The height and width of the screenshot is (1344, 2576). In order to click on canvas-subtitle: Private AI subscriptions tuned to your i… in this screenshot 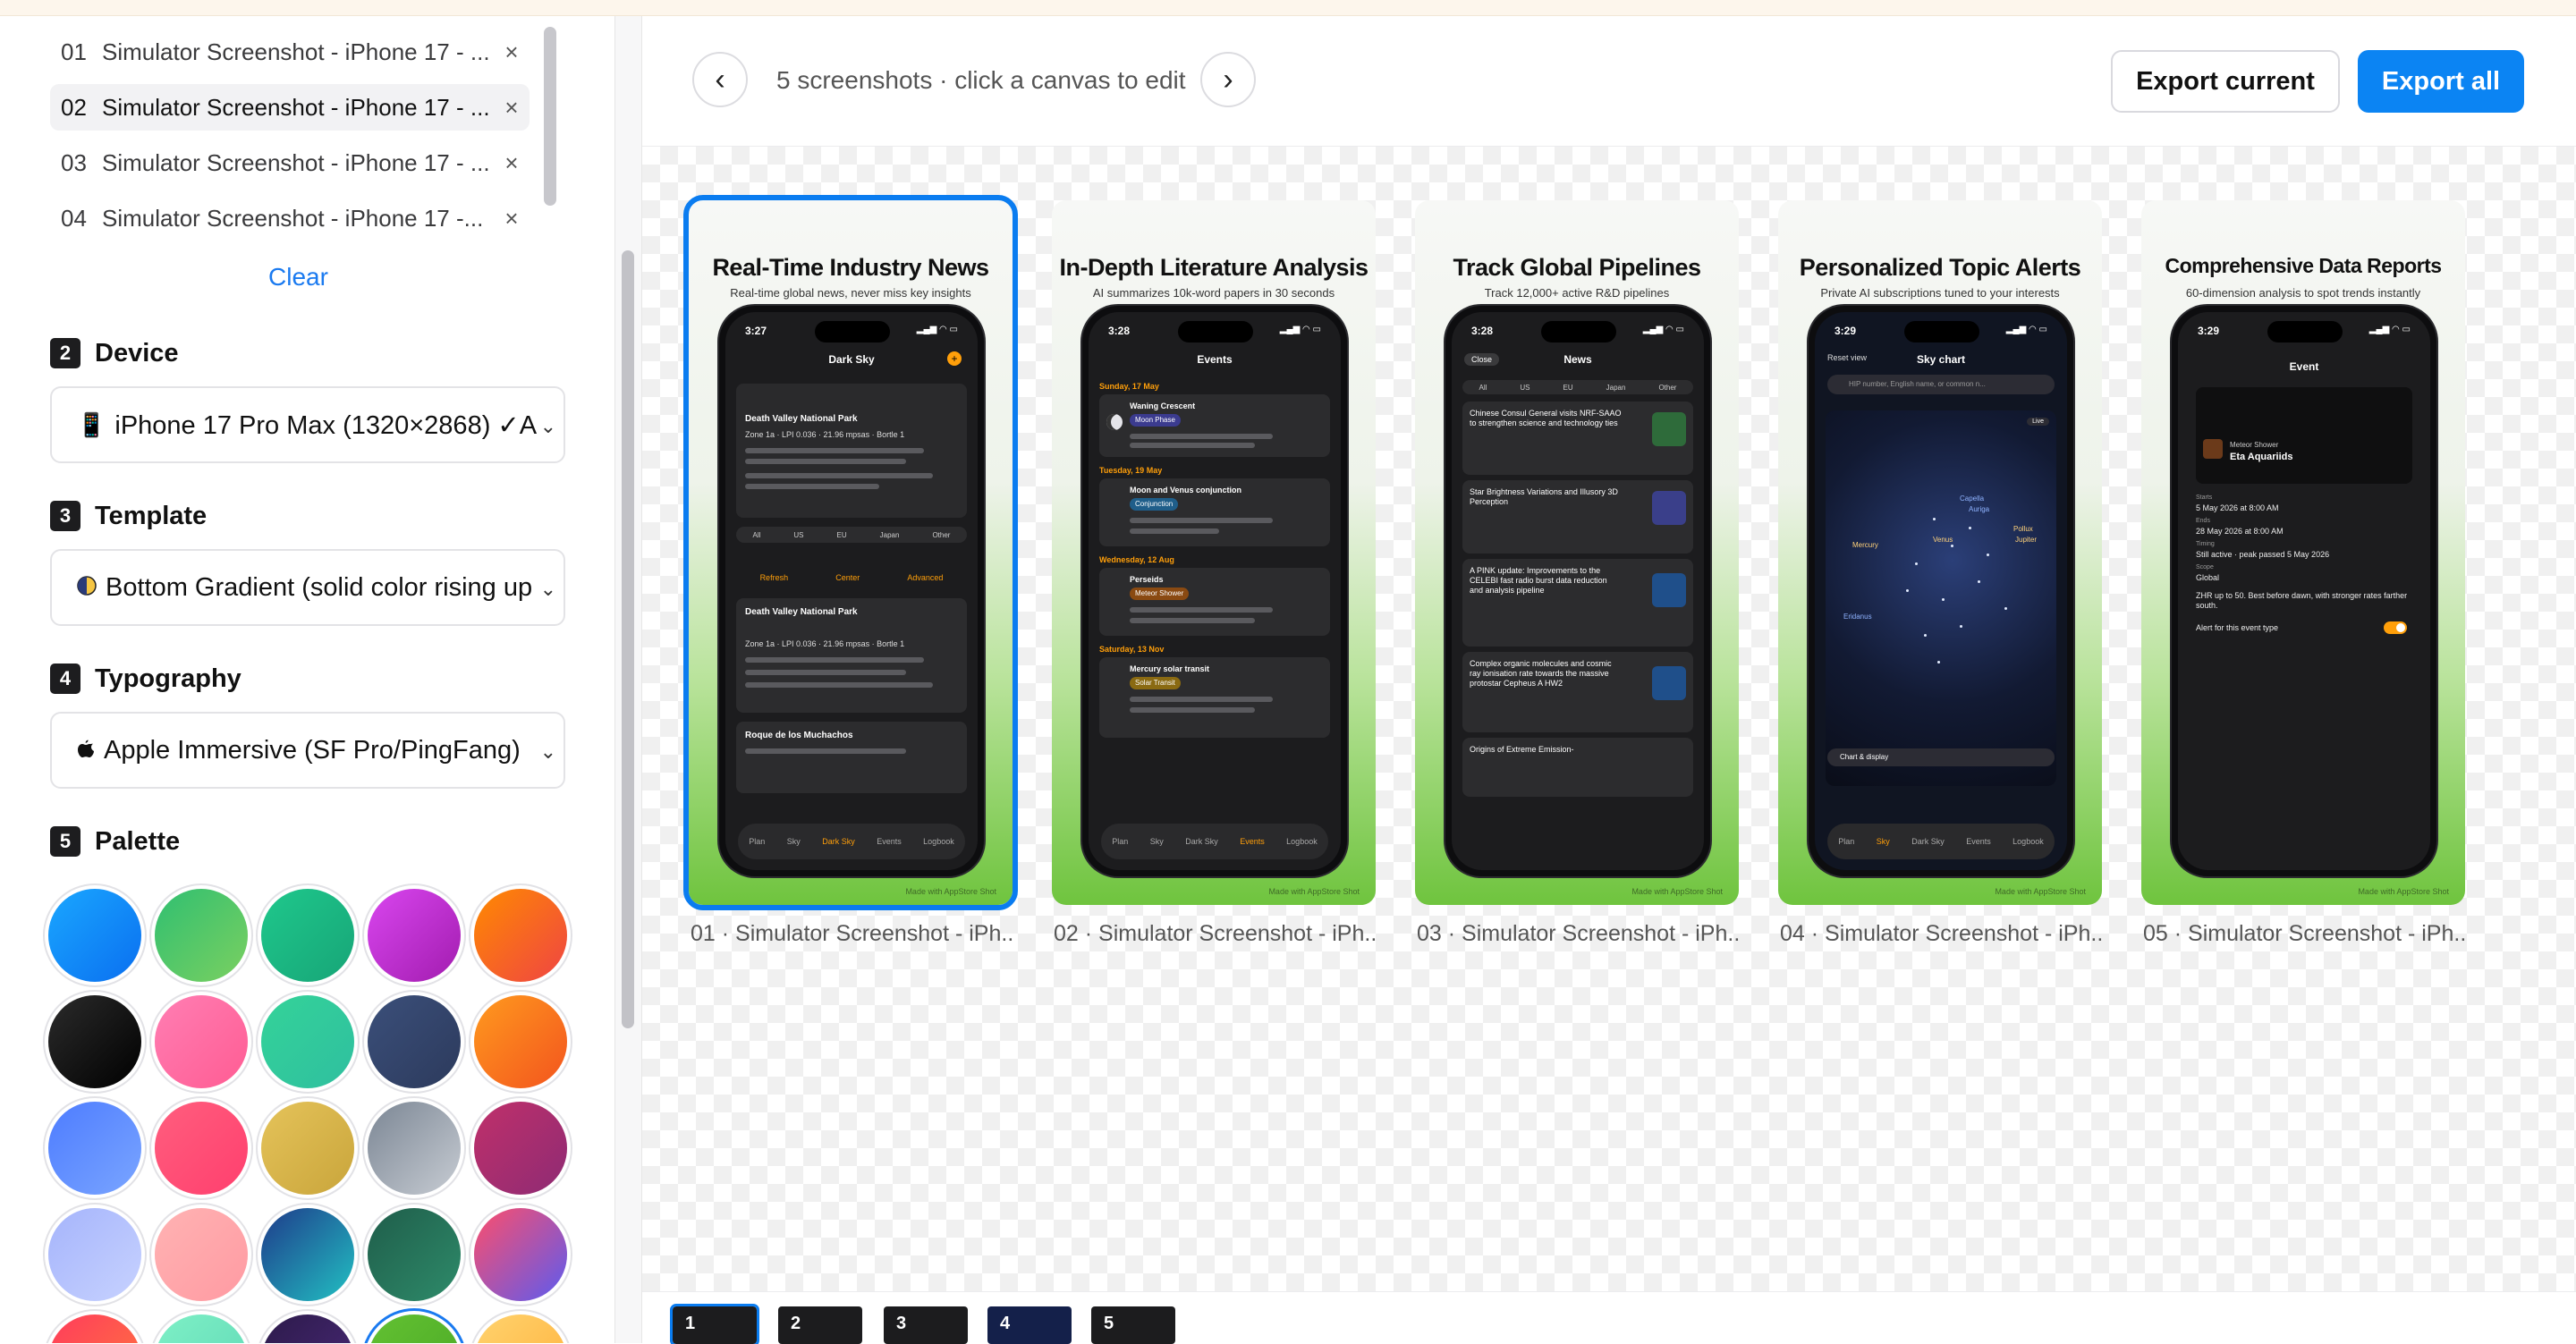, I will do `click(1940, 293)`.